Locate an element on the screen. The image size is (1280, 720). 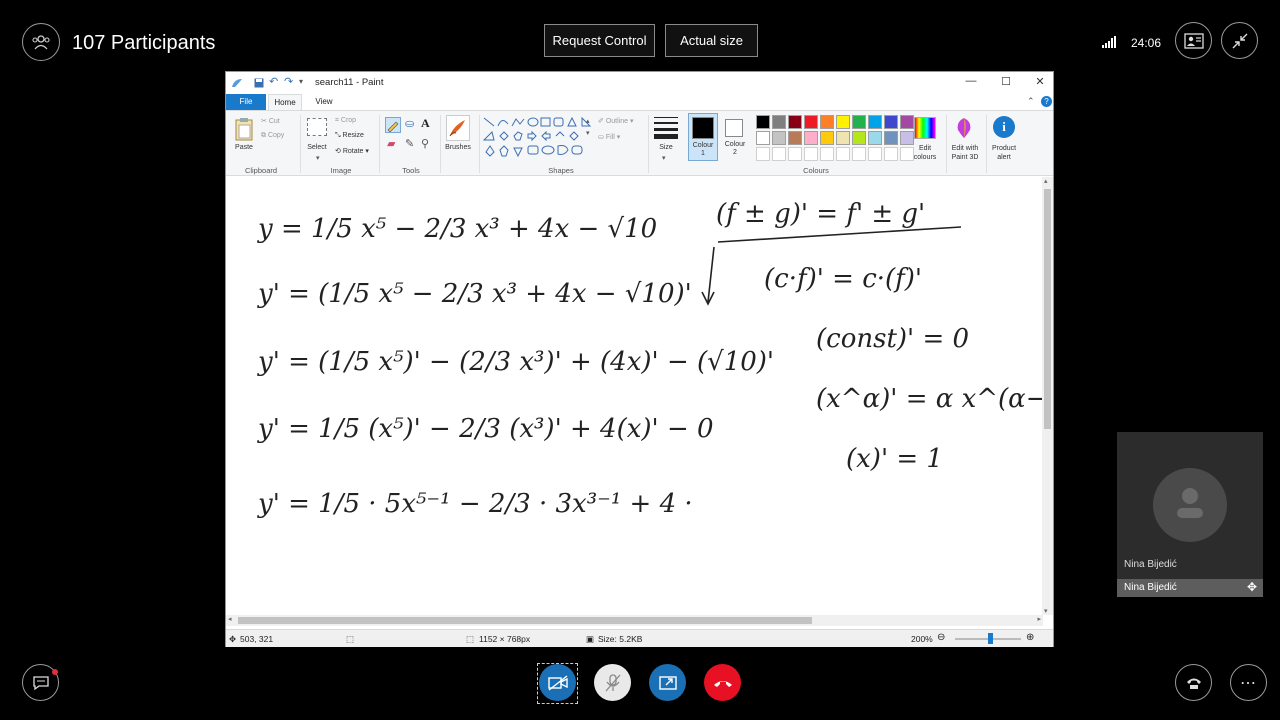
zoom-slider-thumb is located at coordinates (990, 638).